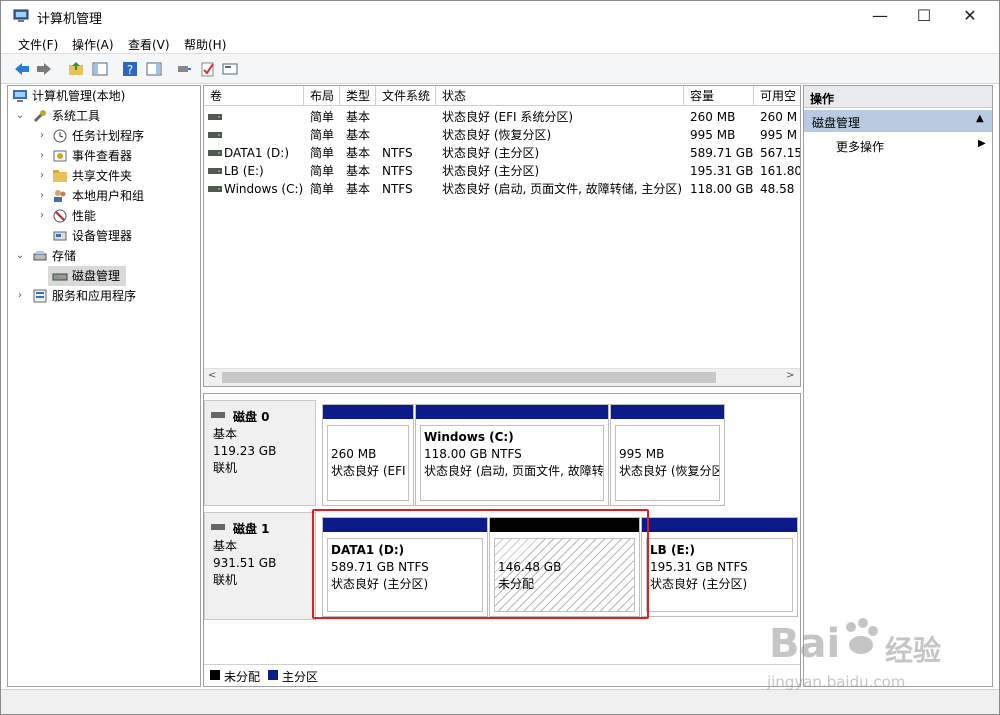  Describe the element at coordinates (358, 153) in the screenshot. I see `volume-cell-type: 基本` at that location.